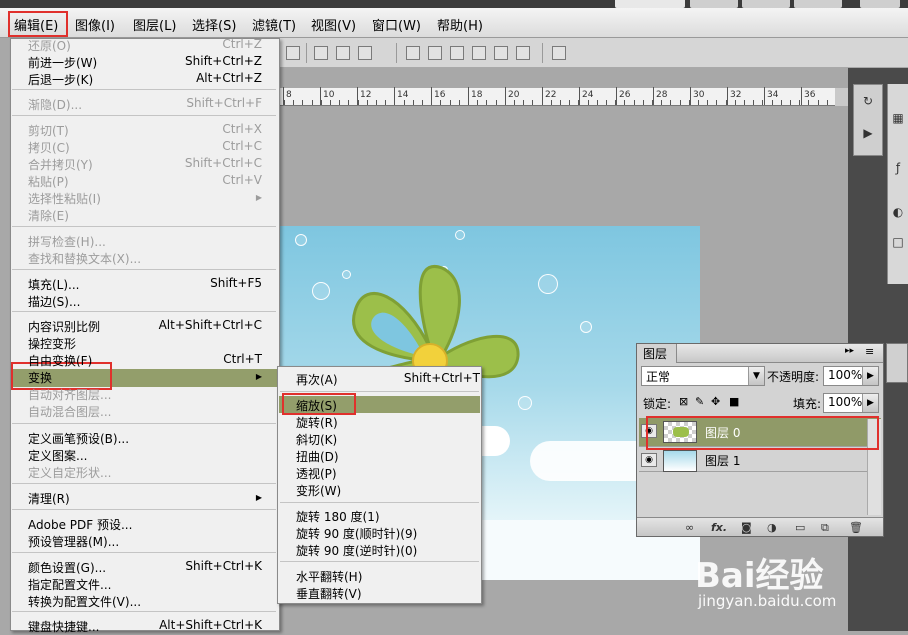 Image resolution: width=908 pixels, height=635 pixels. I want to click on fill-field: 100% ▶, so click(851, 403).